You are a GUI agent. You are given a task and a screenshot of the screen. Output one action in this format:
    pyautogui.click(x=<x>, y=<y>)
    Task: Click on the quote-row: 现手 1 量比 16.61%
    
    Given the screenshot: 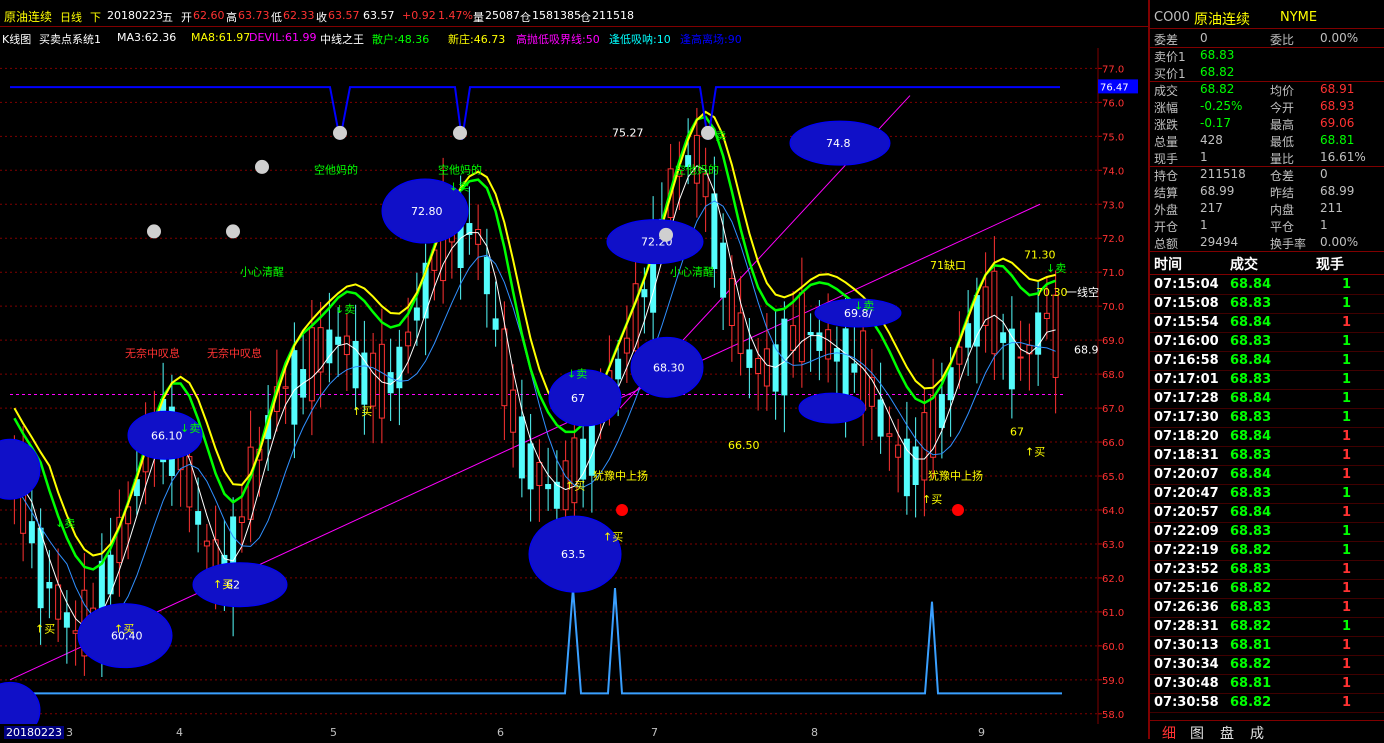 What is the action you would take?
    pyautogui.click(x=1267, y=157)
    